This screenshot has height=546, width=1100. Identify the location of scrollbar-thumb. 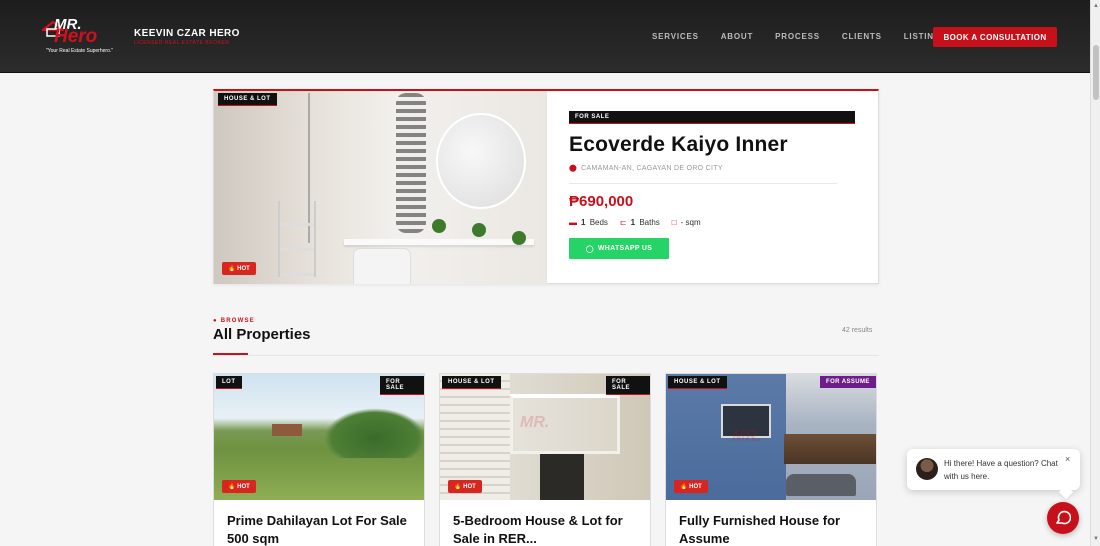
(1096, 72).